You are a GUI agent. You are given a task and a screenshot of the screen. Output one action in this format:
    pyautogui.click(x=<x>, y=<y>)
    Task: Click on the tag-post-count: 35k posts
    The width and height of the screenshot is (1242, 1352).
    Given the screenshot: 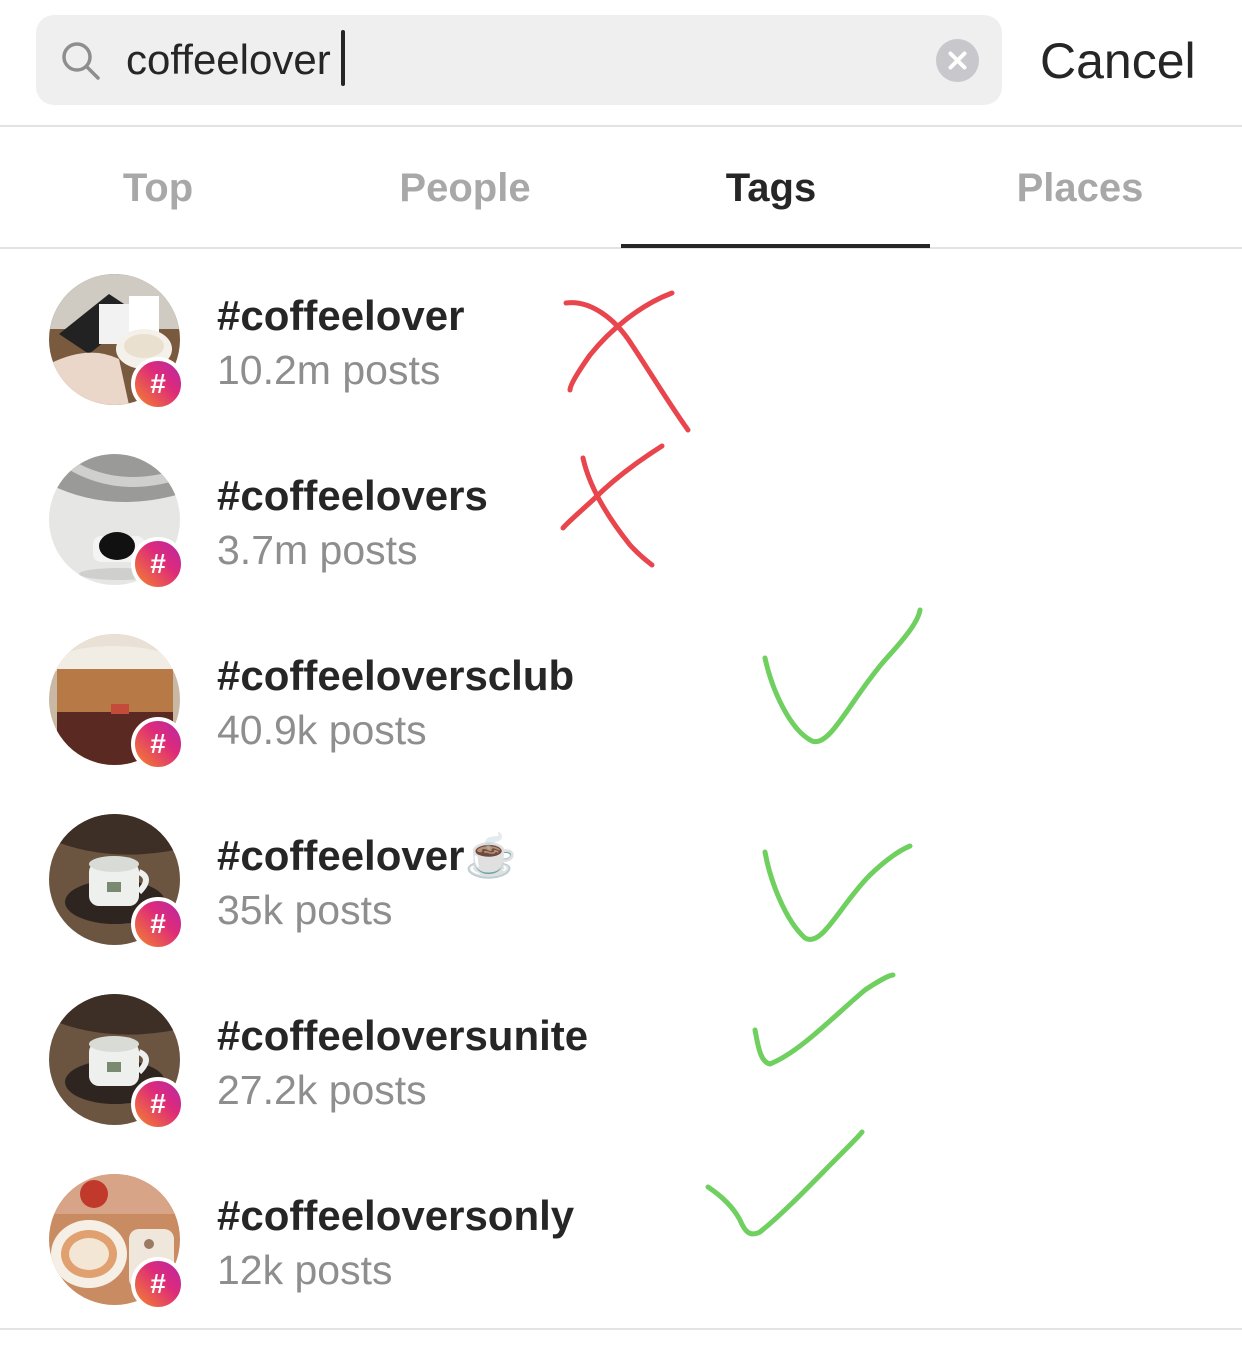 What is the action you would take?
    pyautogui.click(x=305, y=910)
    